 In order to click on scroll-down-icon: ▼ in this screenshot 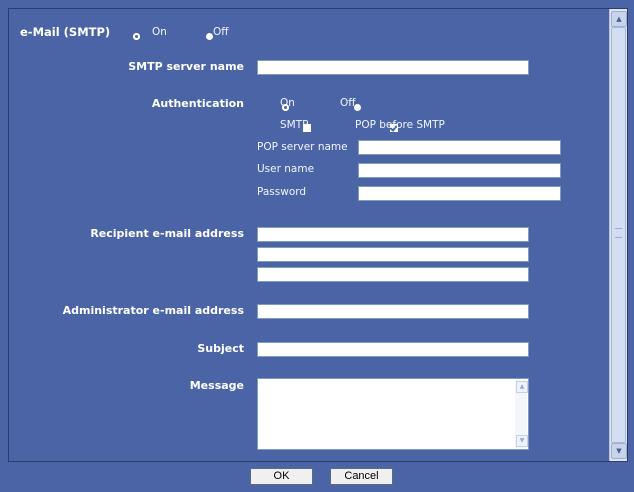, I will do `click(619, 451)`.